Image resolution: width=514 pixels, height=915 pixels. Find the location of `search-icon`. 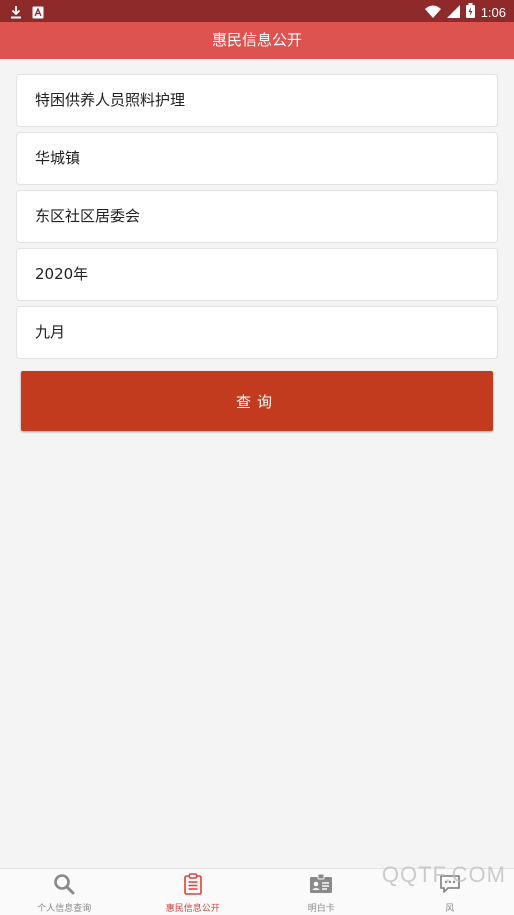

search-icon is located at coordinates (64, 886).